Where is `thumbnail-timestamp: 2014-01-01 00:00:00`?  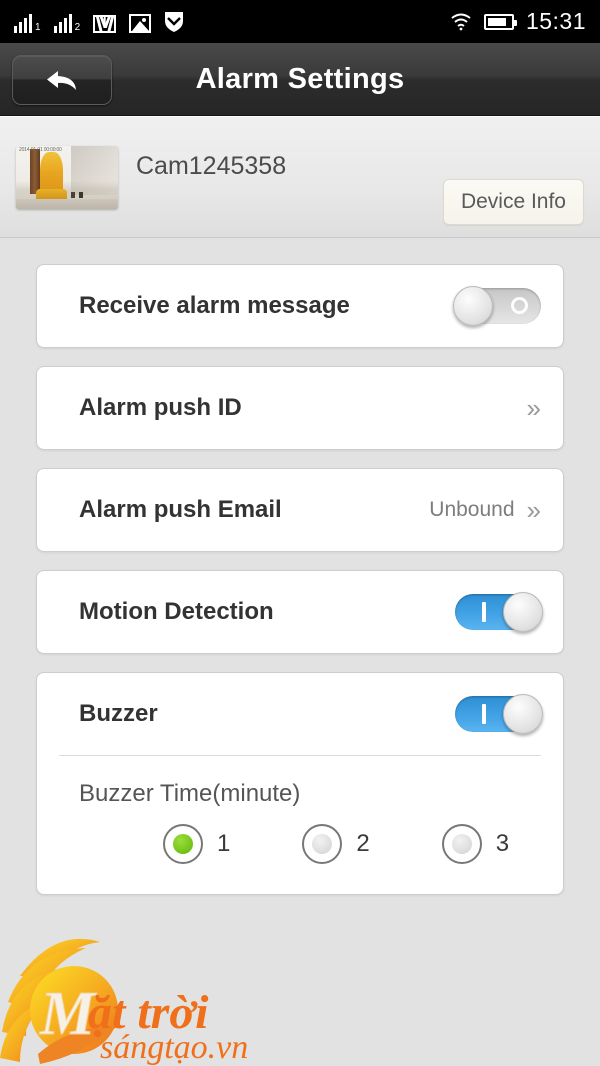 thumbnail-timestamp: 2014-01-01 00:00:00 is located at coordinates (40, 150).